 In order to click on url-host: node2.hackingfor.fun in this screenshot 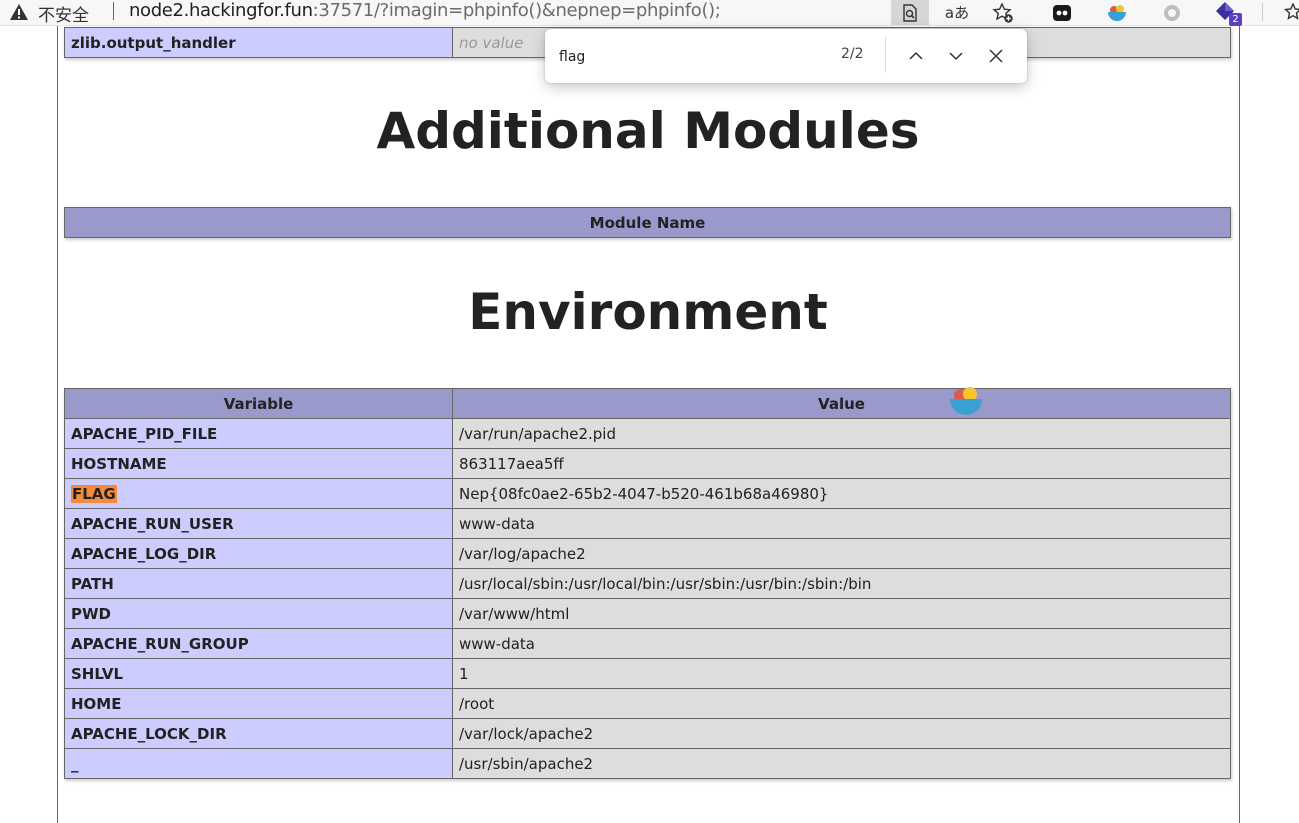, I will do `click(221, 10)`.